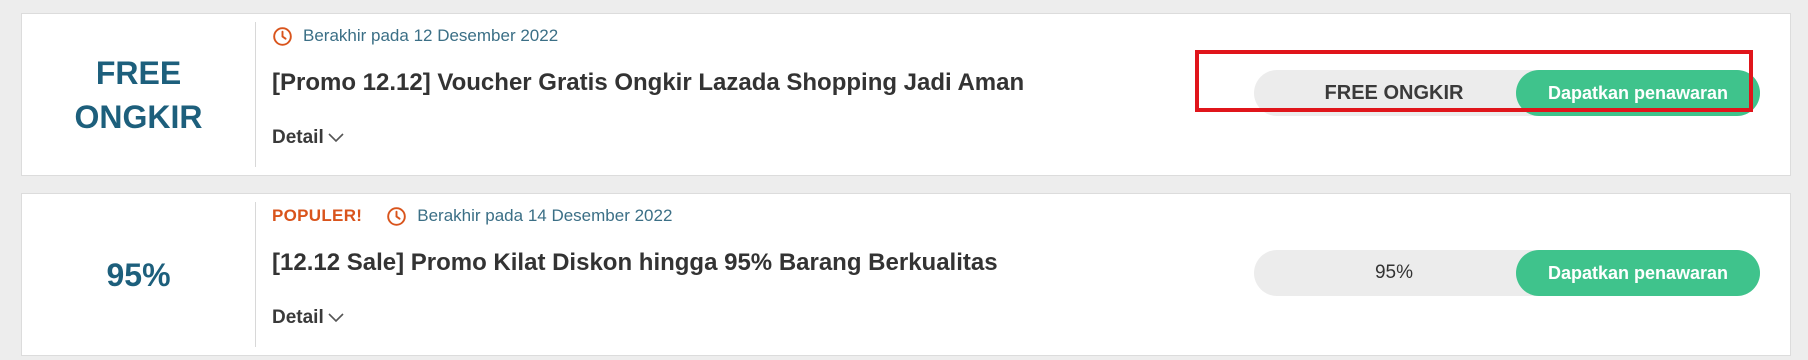 This screenshot has height=360, width=1808. Describe the element at coordinates (1394, 92) in the screenshot. I see `coupon-code: FREE ONGKIR` at that location.